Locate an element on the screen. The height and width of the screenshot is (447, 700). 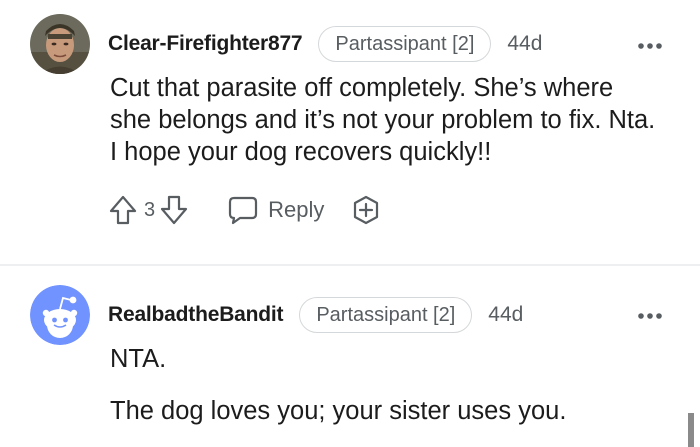
comment-meta: RealbadtheBandit Partassipant [2] 44d is located at coordinates (315, 315).